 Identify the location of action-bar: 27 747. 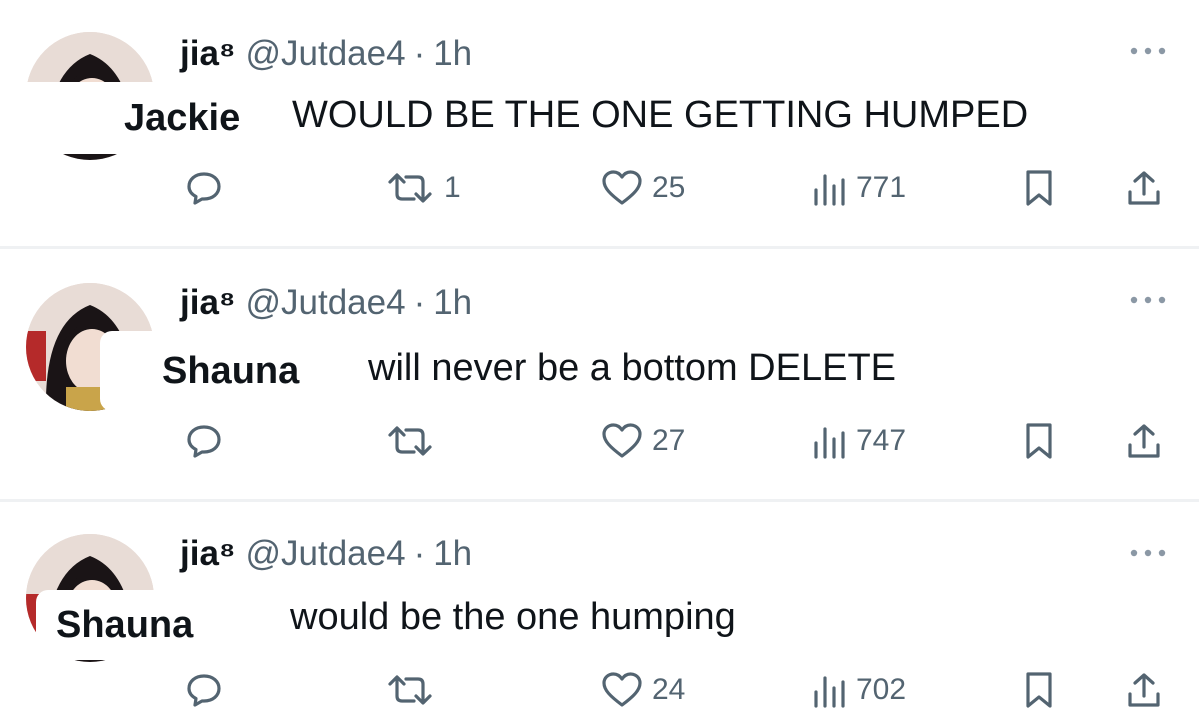
(599, 441).